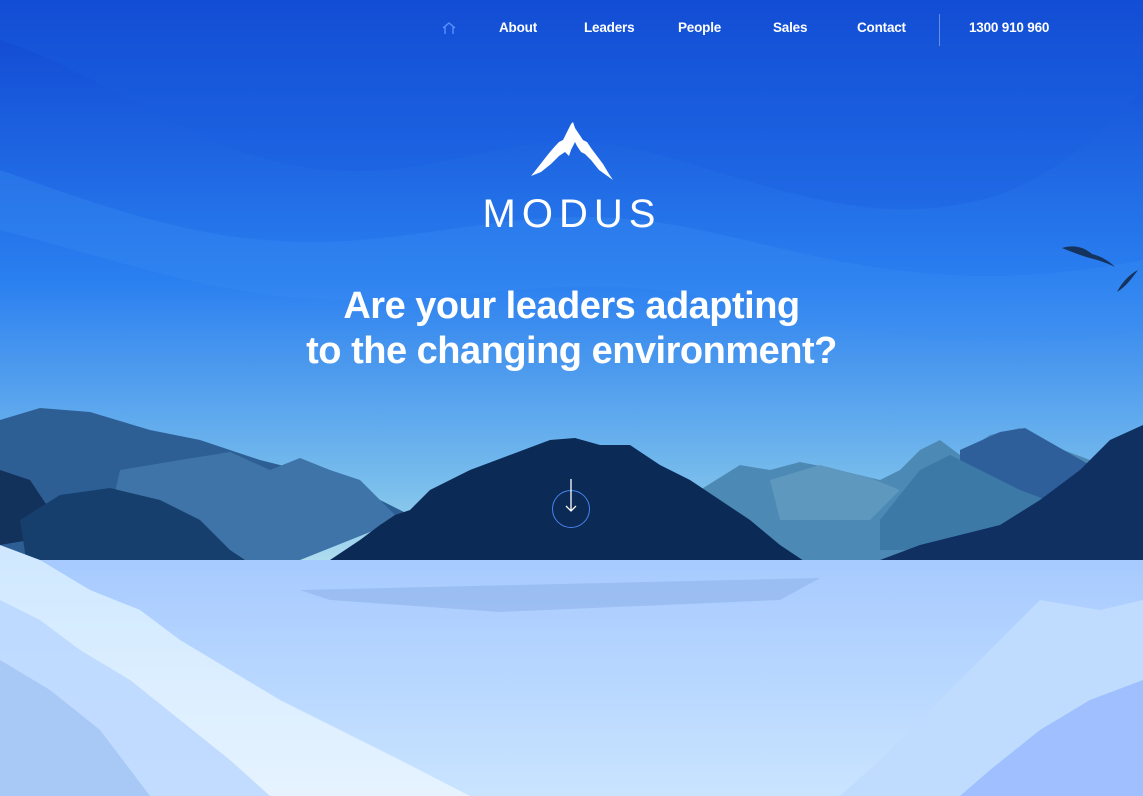  What do you see at coordinates (790, 27) in the screenshot?
I see `nav-item-sales: Sales` at bounding box center [790, 27].